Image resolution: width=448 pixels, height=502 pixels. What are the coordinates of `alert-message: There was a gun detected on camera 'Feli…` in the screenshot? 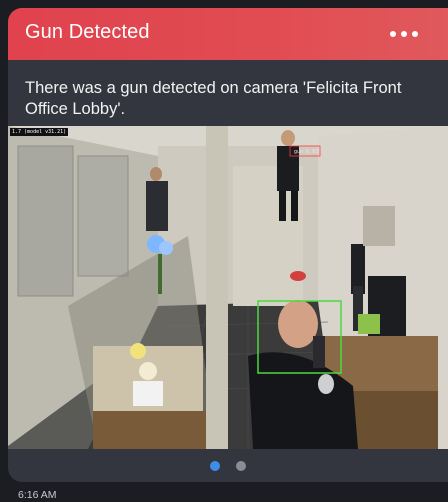 It's located at (213, 98).